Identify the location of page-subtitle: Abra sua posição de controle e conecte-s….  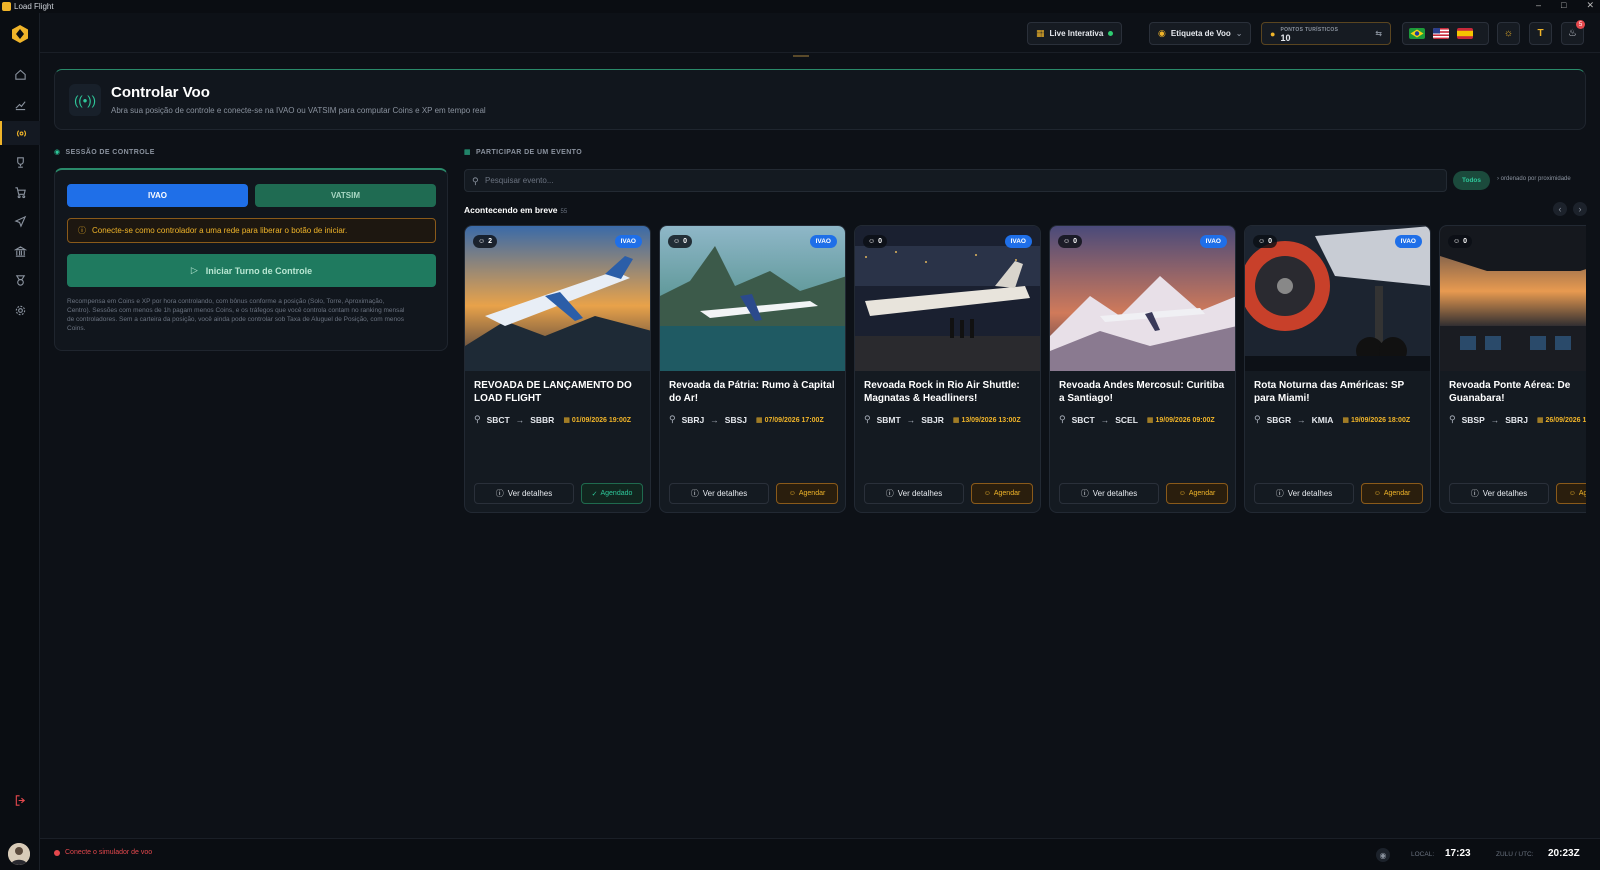
(298, 110).